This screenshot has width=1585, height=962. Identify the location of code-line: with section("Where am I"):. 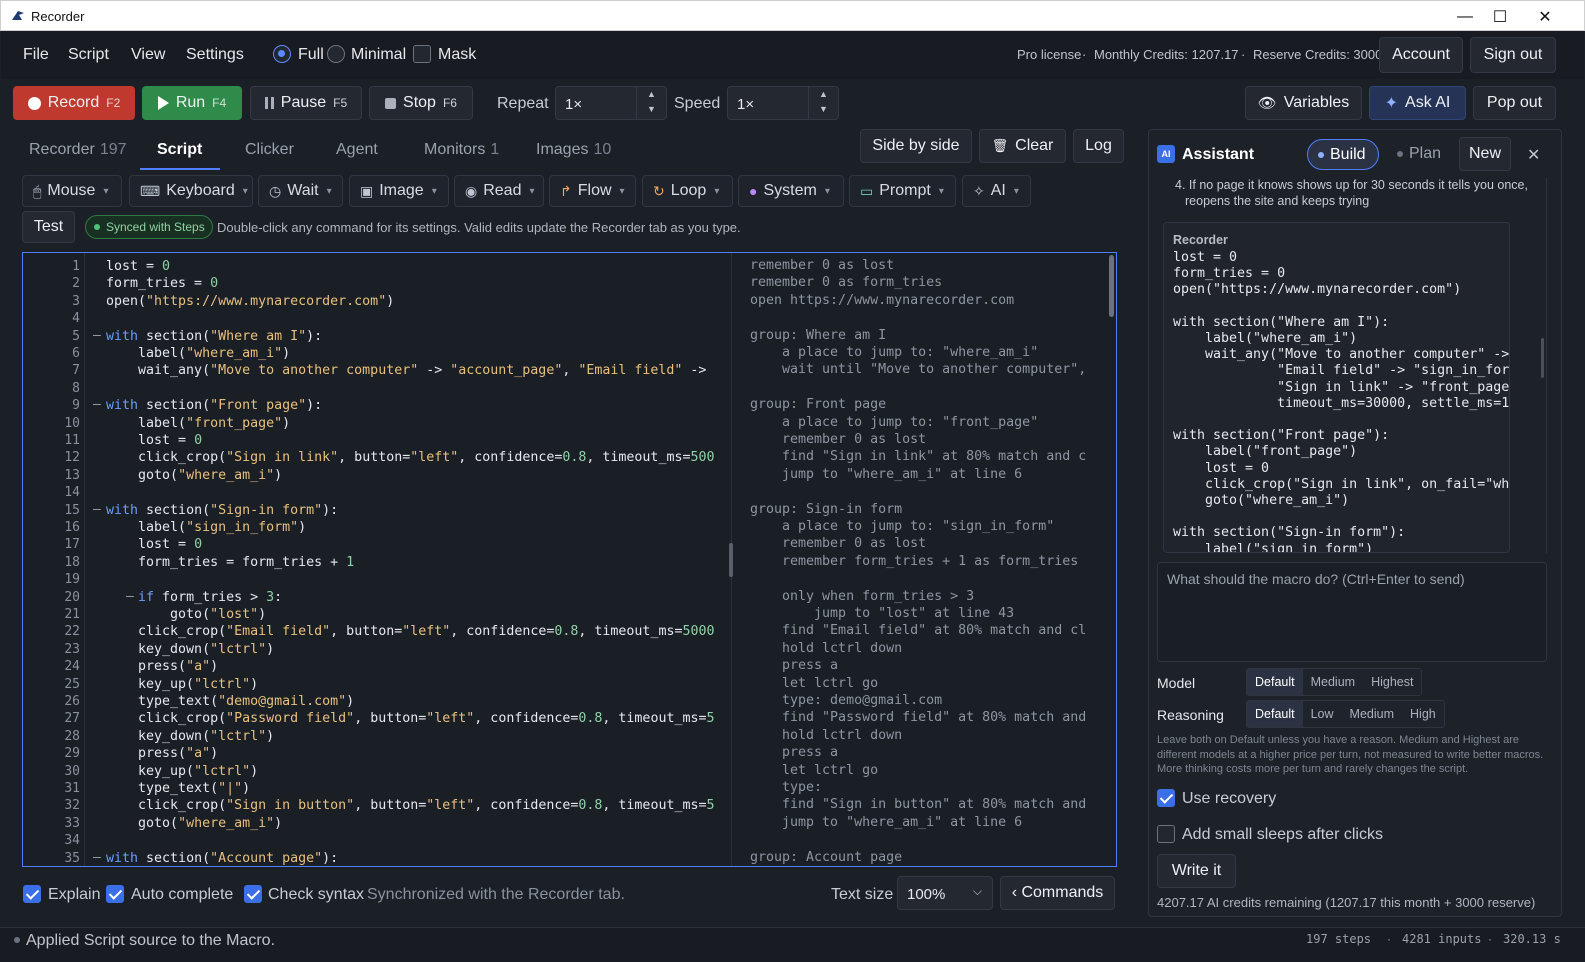
(214, 336).